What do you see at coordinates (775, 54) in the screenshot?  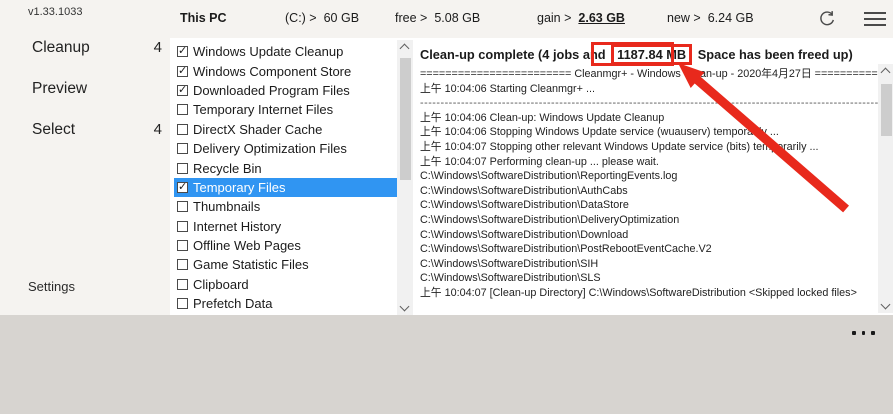 I see `header-post: Space has been freed up)` at bounding box center [775, 54].